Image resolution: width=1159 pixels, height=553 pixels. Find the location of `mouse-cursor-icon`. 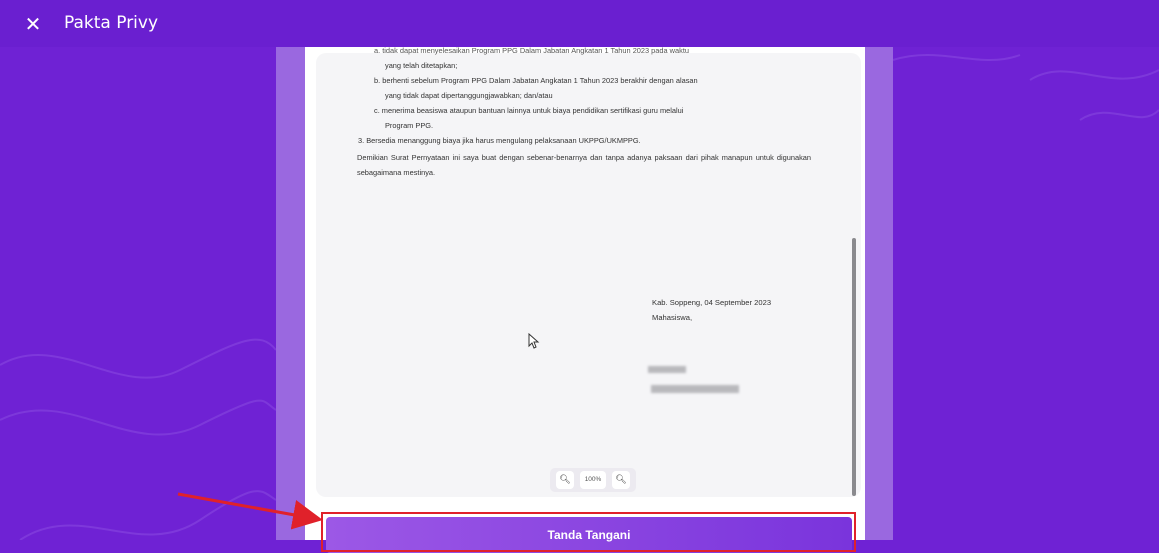

mouse-cursor-icon is located at coordinates (534, 341).